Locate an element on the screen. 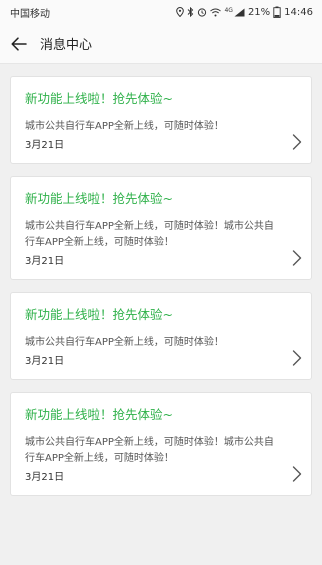 The width and height of the screenshot is (322, 565). signal-icon is located at coordinates (239, 12).